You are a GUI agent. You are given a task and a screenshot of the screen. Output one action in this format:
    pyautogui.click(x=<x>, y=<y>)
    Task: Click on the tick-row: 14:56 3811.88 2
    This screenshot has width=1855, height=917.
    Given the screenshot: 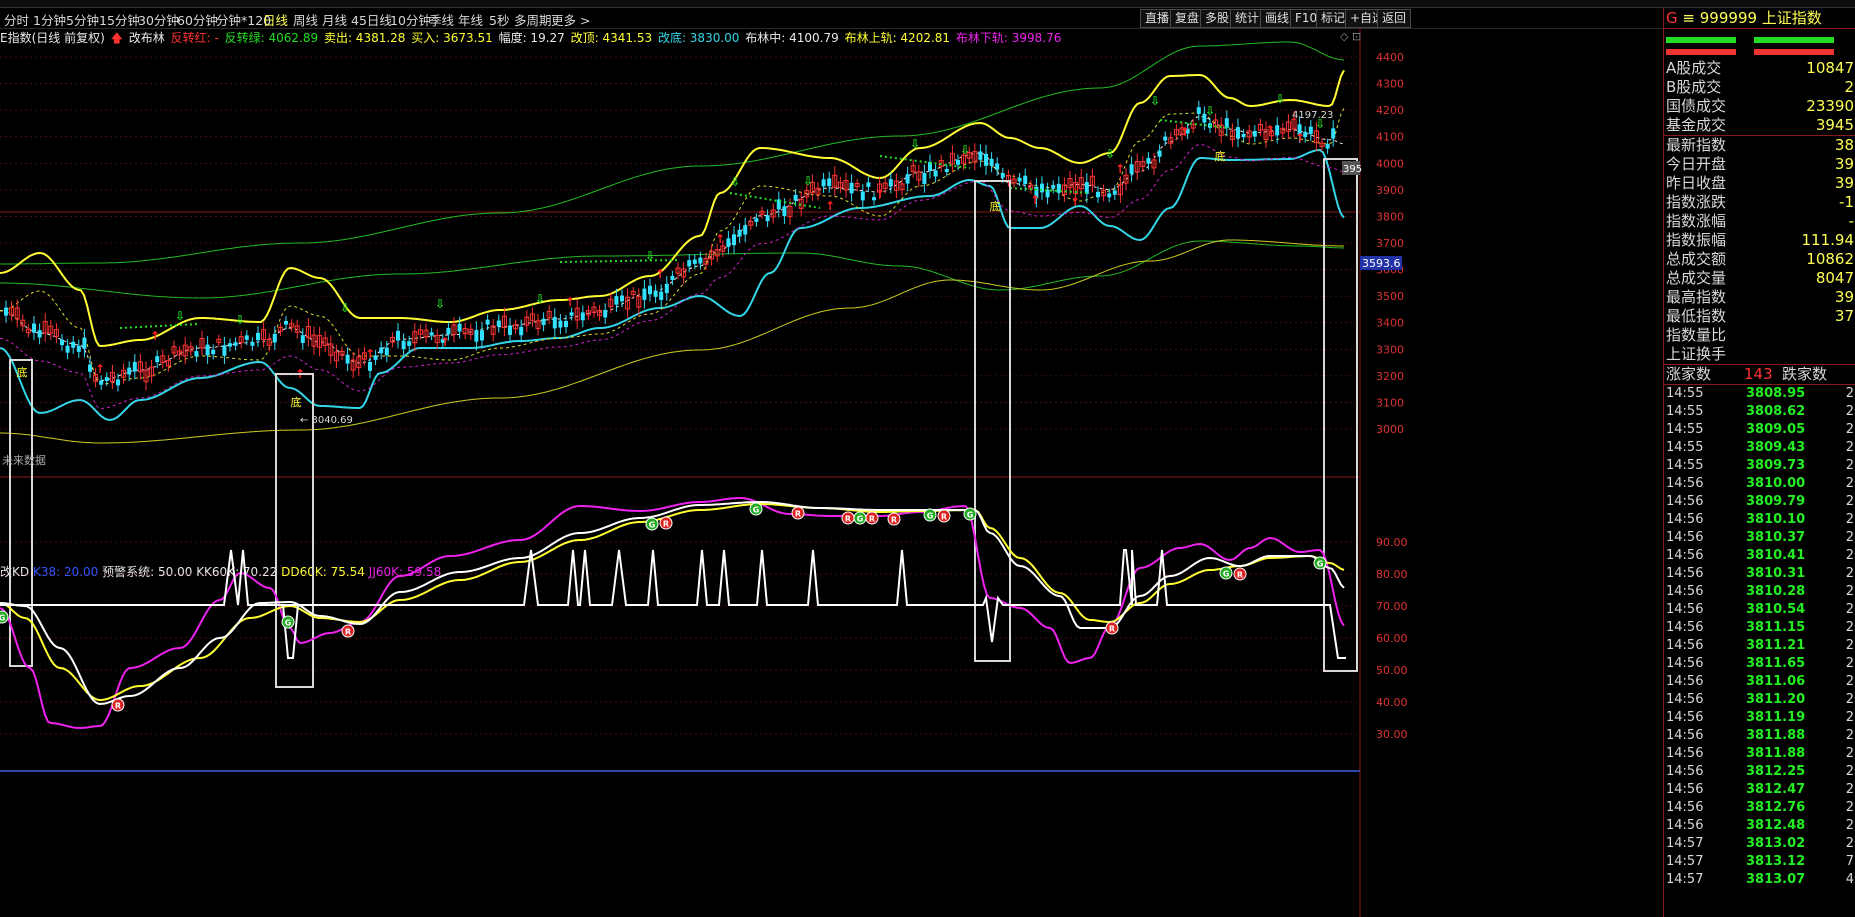 What is the action you would take?
    pyautogui.click(x=1759, y=736)
    